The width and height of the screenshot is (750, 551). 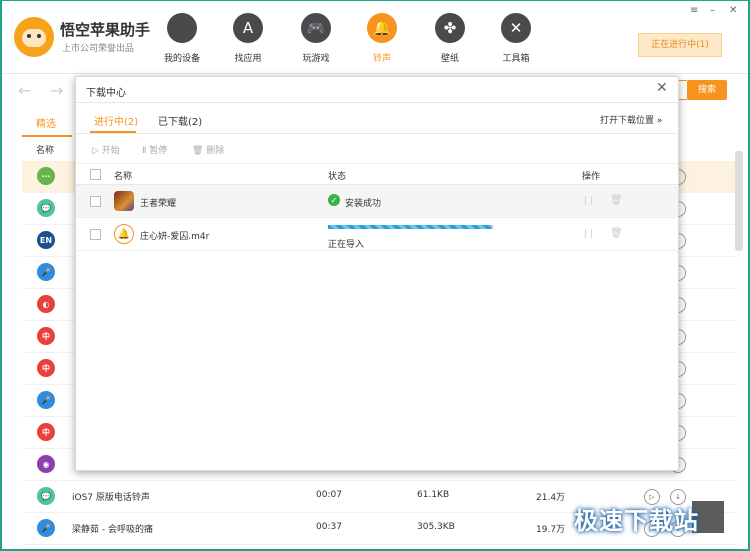 What do you see at coordinates (316, 28) in the screenshot?
I see `gamepad-icon: 🎮` at bounding box center [316, 28].